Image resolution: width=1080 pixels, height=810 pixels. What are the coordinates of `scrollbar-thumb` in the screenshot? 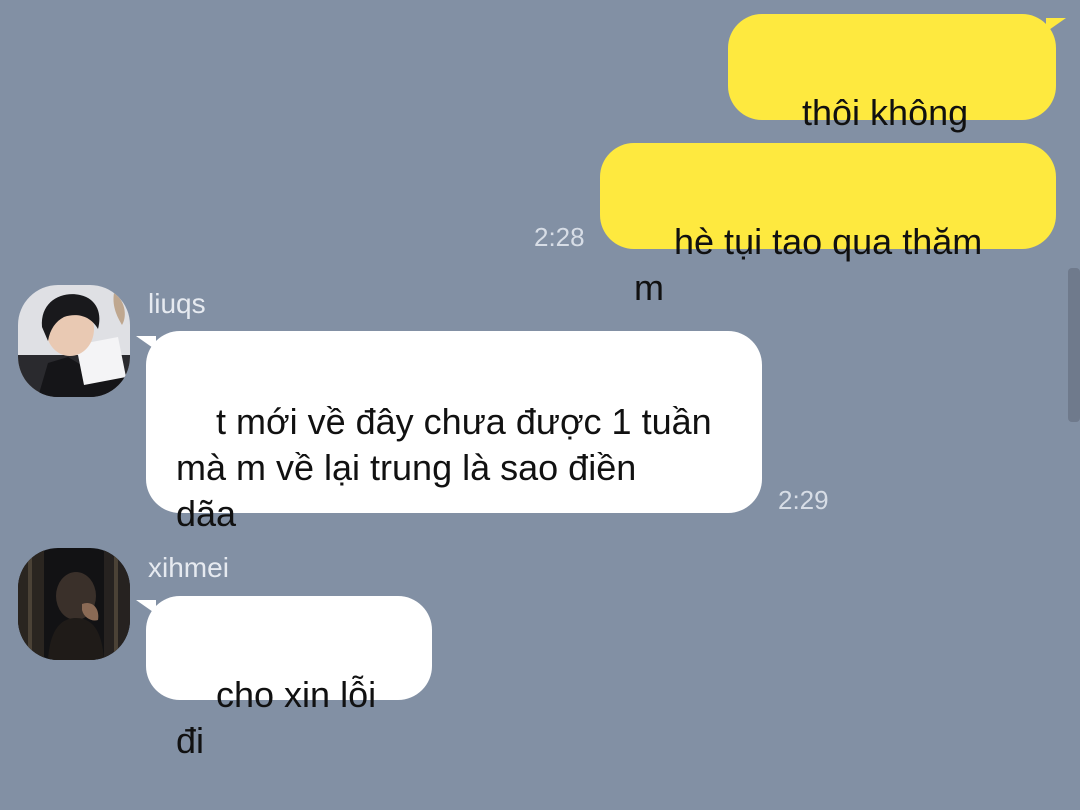 It's located at (1074, 345).